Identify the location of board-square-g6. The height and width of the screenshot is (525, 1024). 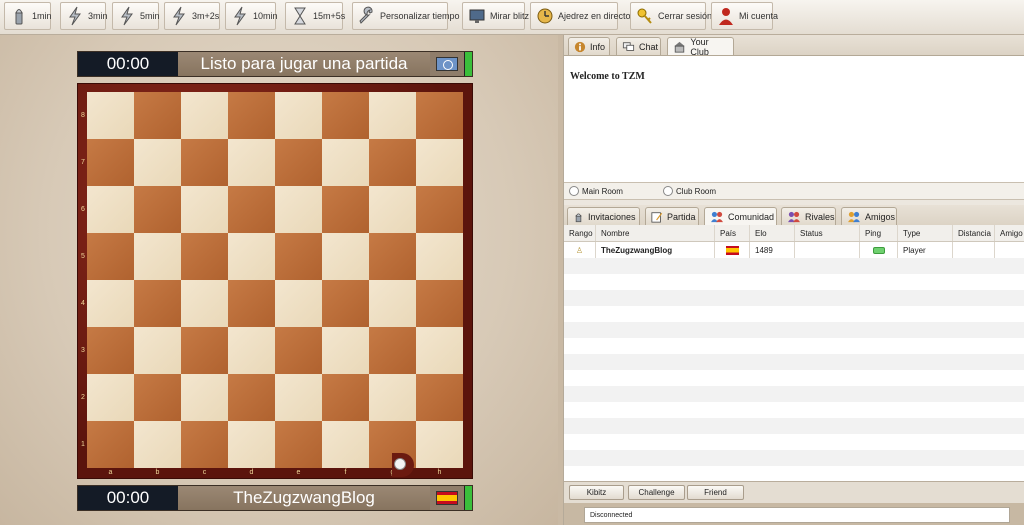
(392, 209).